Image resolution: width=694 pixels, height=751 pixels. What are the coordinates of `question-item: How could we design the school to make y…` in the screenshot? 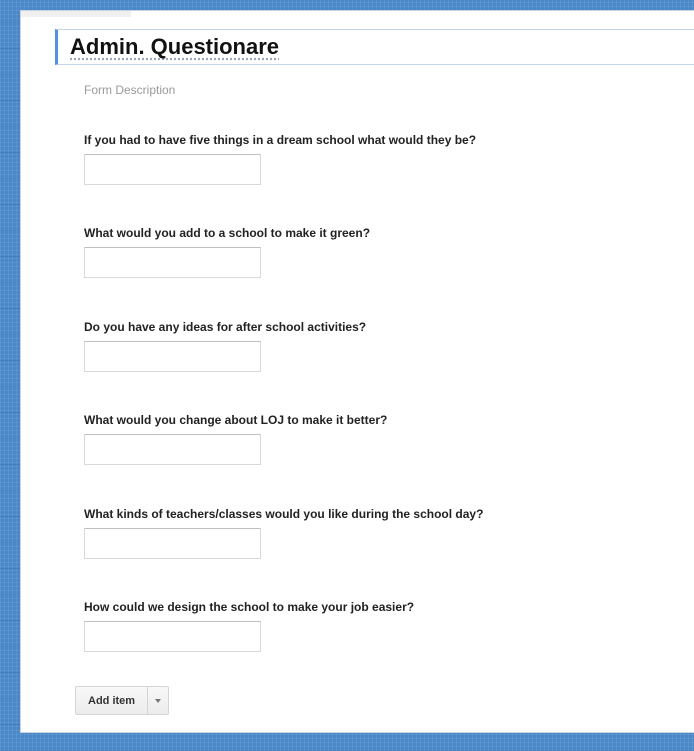 It's located at (249, 626).